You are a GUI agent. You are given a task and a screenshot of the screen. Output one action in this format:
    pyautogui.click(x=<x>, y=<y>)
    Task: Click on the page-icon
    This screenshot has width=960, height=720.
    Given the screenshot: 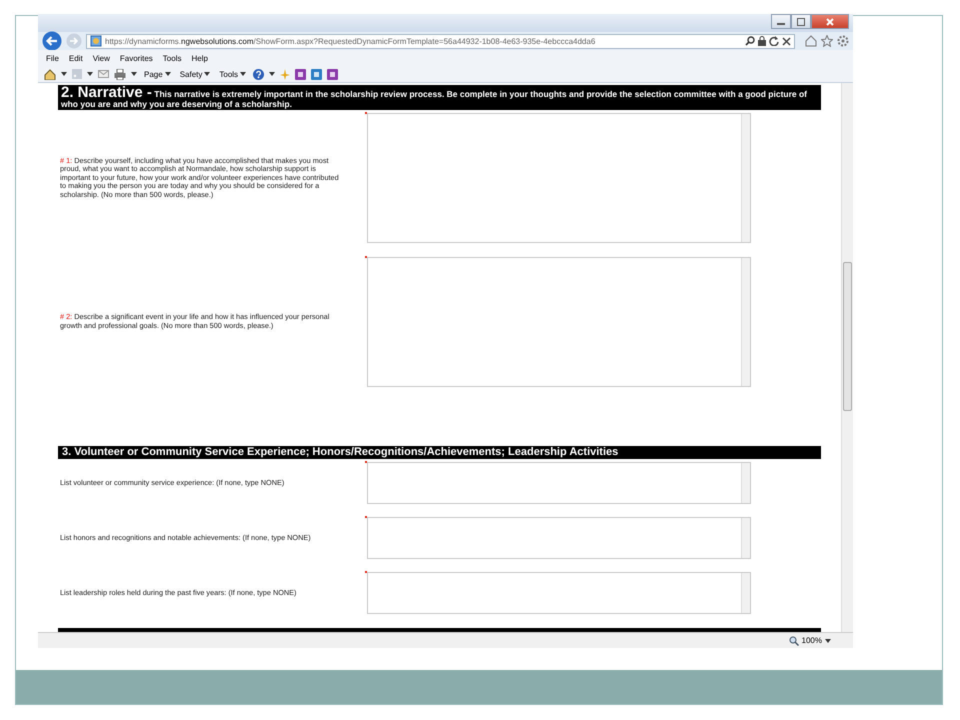 What is the action you would take?
    pyautogui.click(x=96, y=41)
    